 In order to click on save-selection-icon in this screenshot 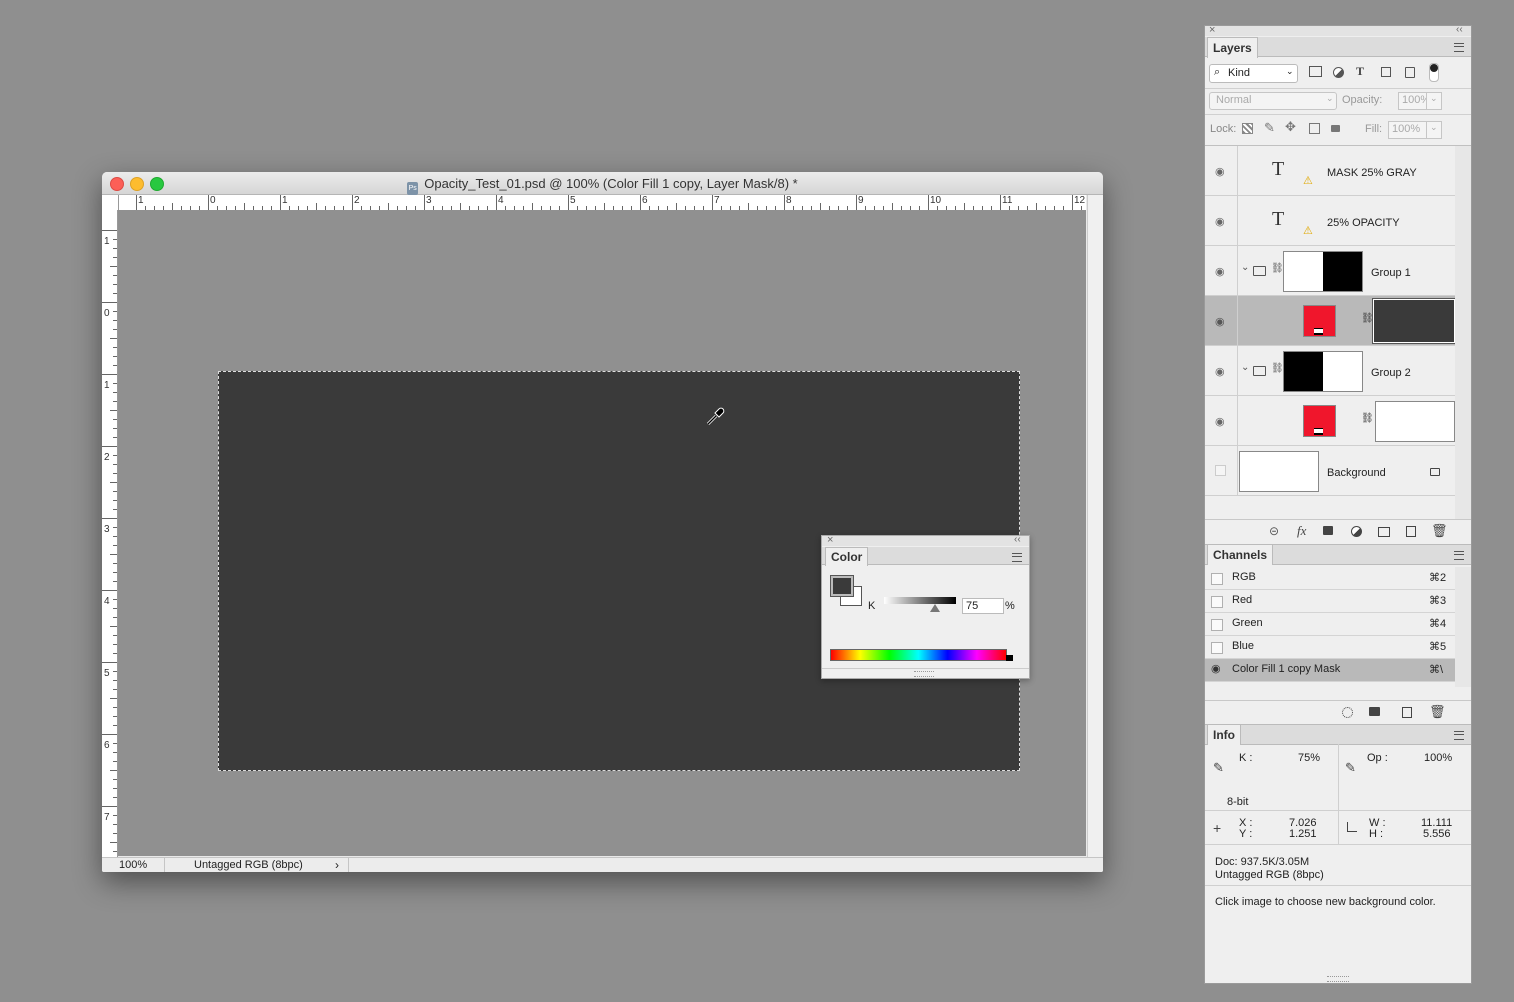, I will do `click(1374, 711)`.